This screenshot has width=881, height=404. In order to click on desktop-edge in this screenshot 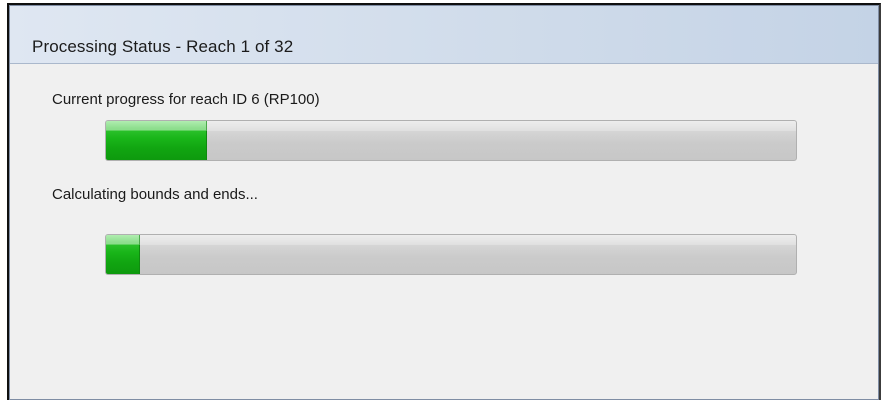, I will do `click(3, 202)`.